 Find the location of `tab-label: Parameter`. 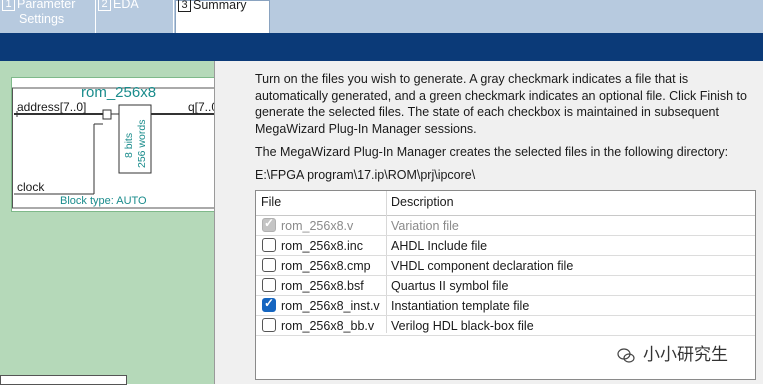

tab-label: Parameter is located at coordinates (46, 5).